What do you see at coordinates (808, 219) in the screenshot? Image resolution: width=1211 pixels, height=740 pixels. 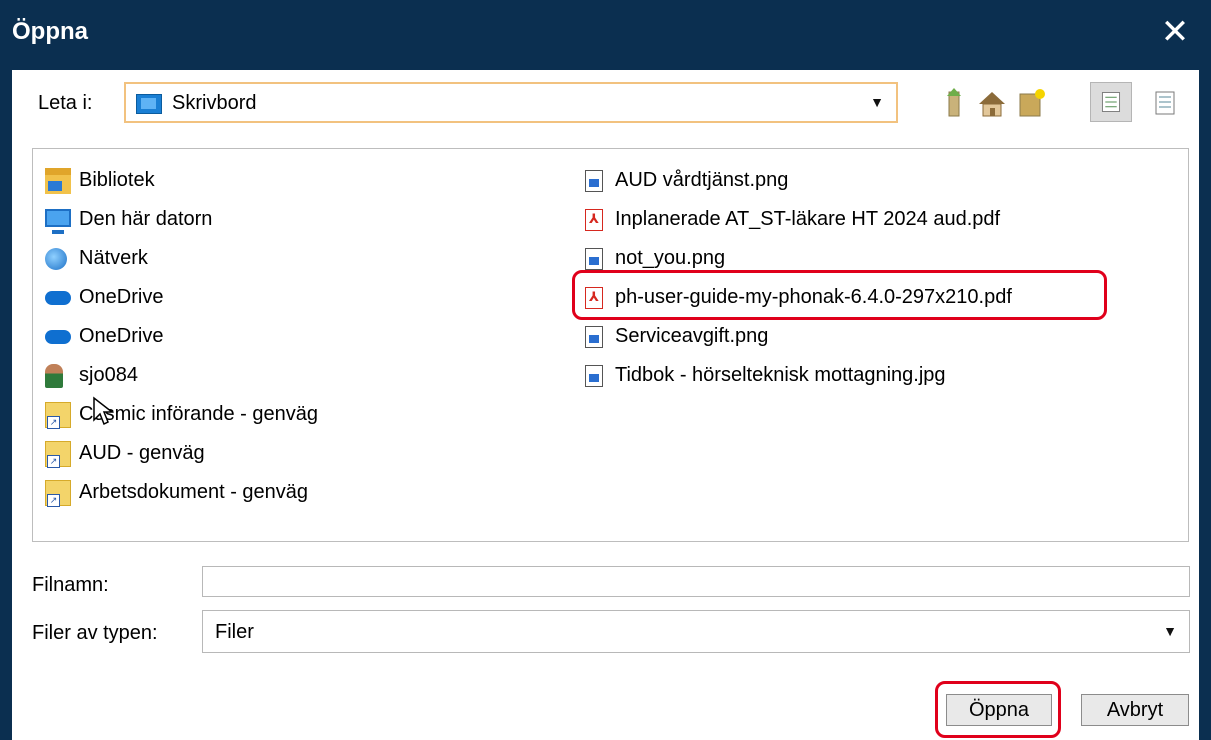 I see `list-item-label: Inplanerade AT_ST-läkare HT 2024 aud.pdf` at bounding box center [808, 219].